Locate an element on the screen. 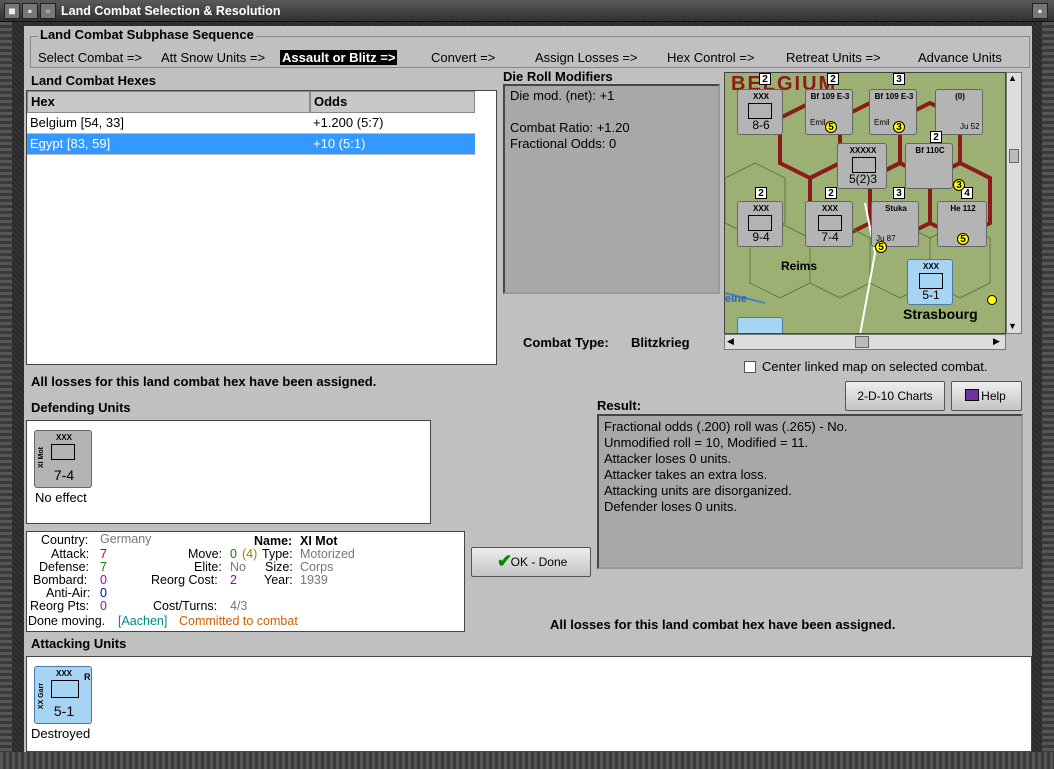 This screenshot has width=1054, height=769. step-convert: Convert => is located at coordinates (463, 57).